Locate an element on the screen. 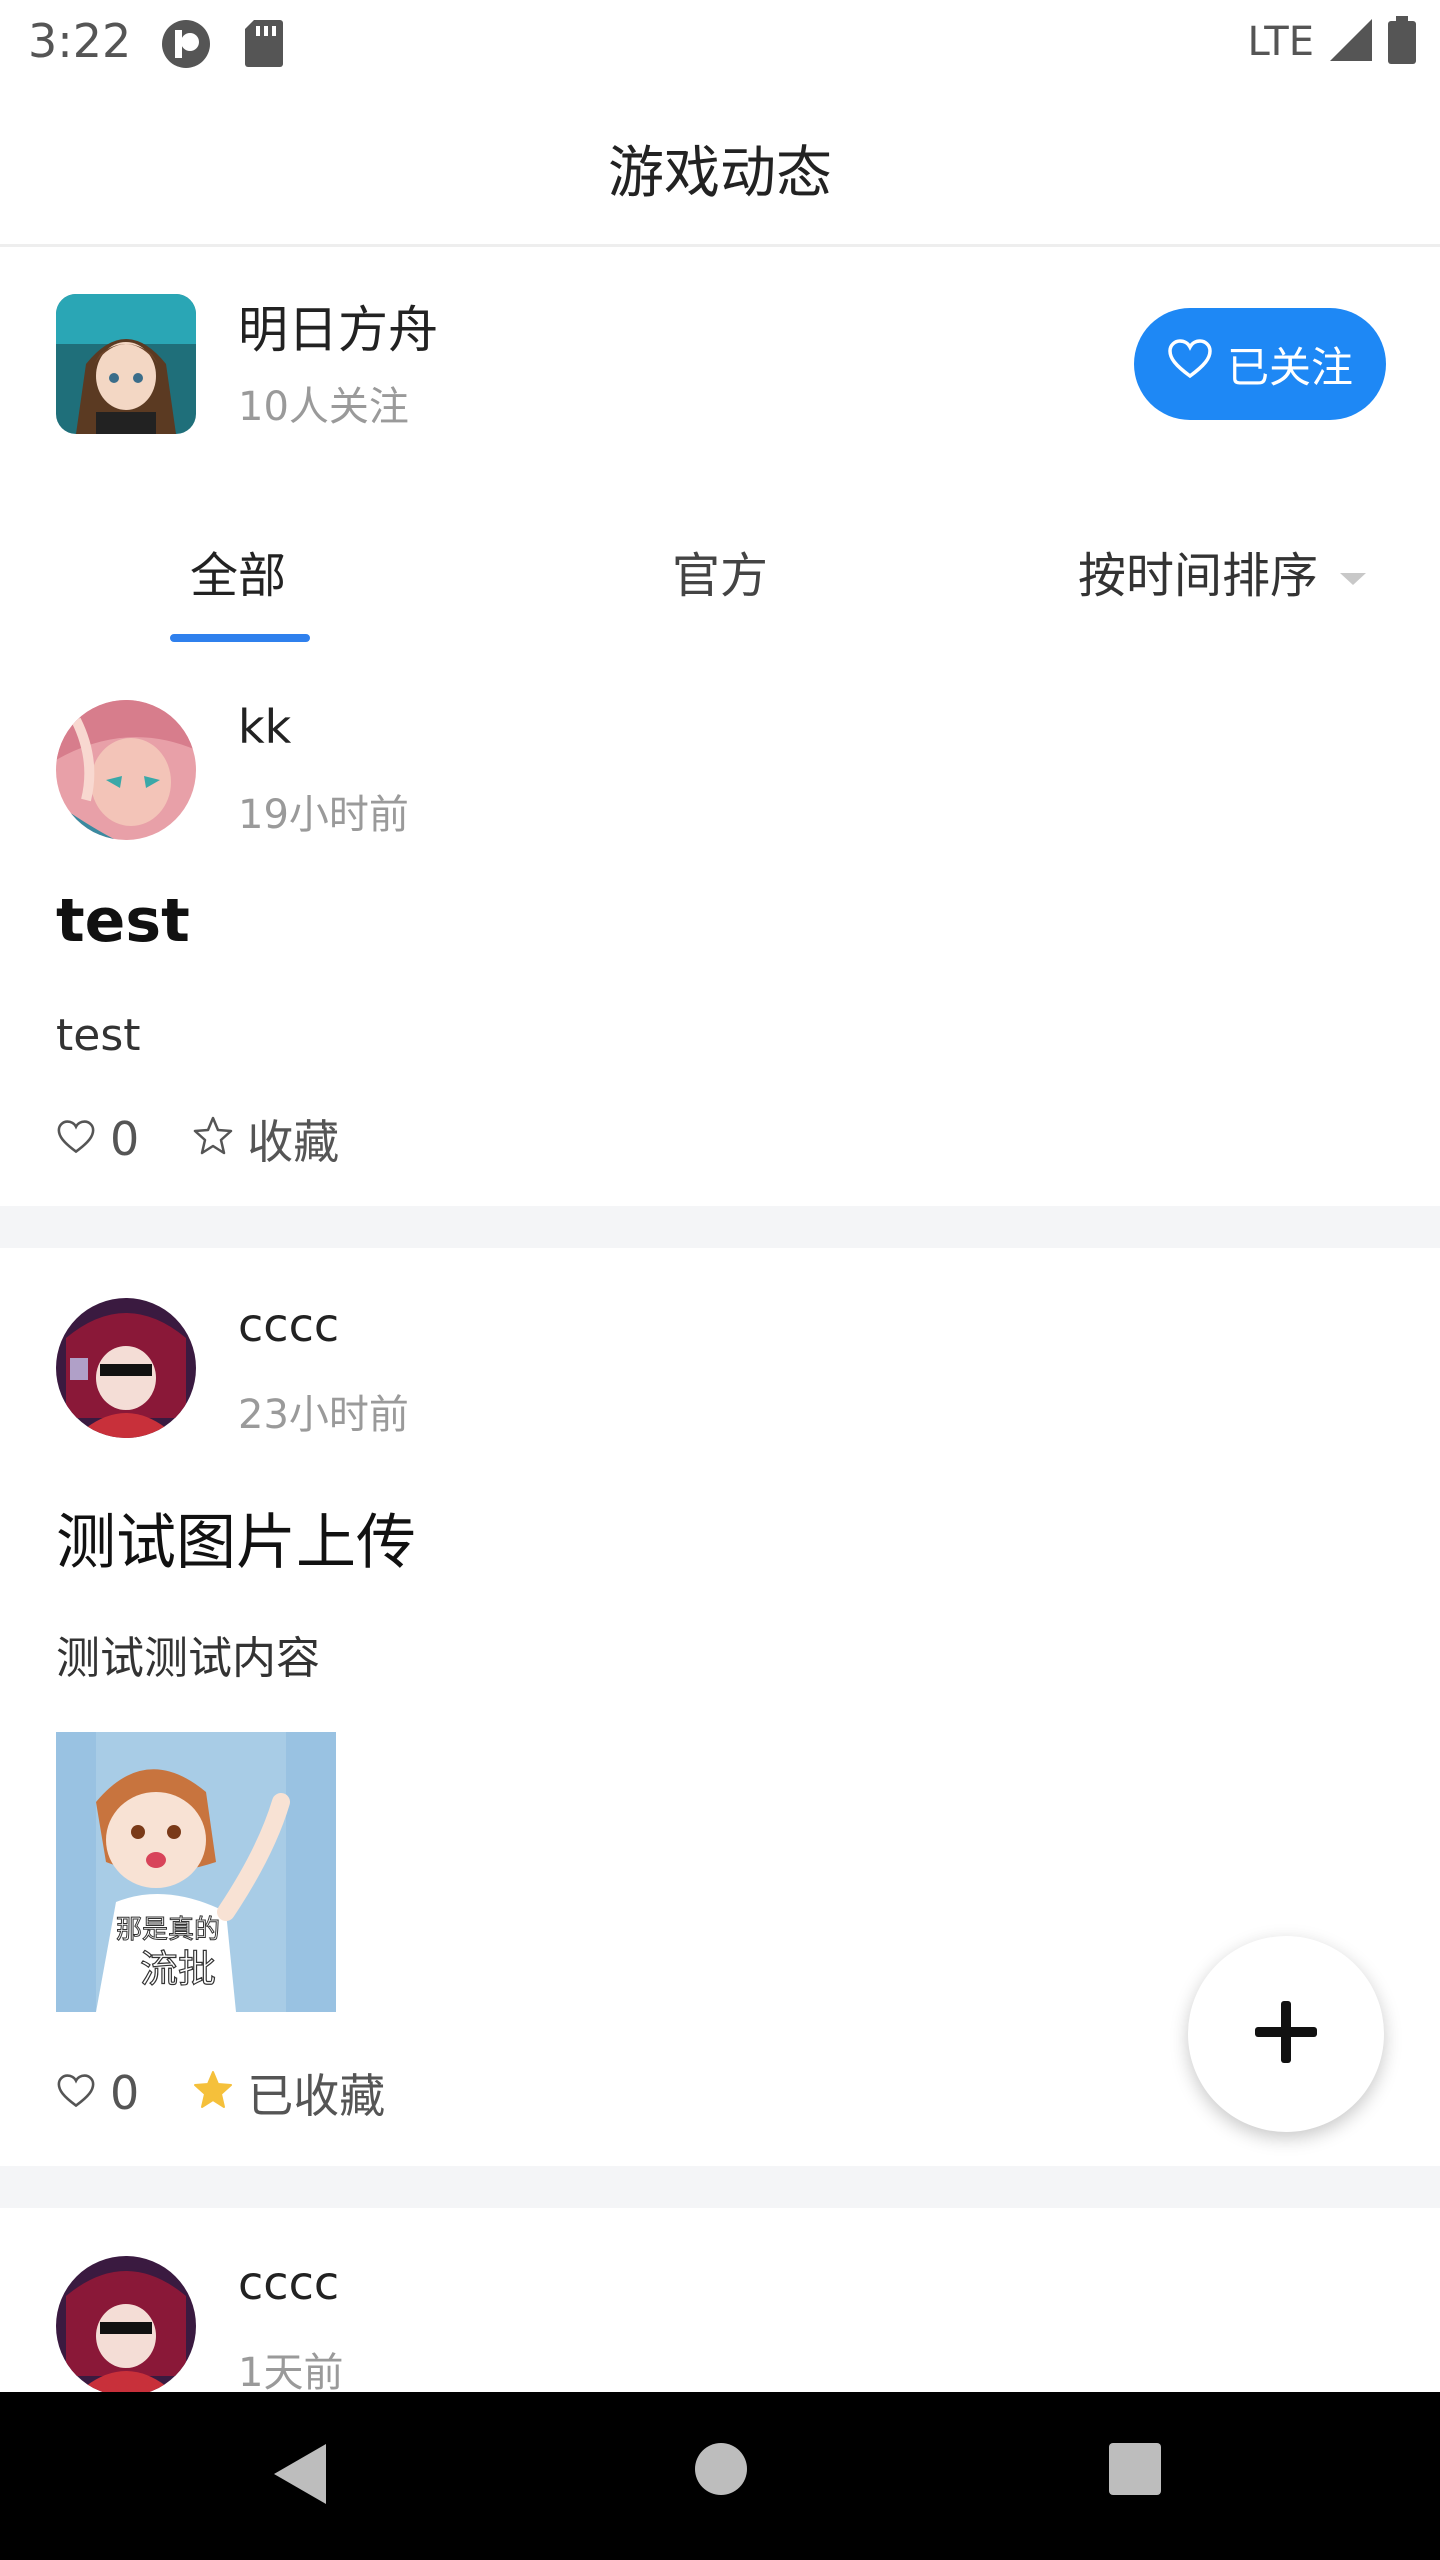 This screenshot has height=2560, width=1440. image-caption-line2: 流批 is located at coordinates (178, 1969).